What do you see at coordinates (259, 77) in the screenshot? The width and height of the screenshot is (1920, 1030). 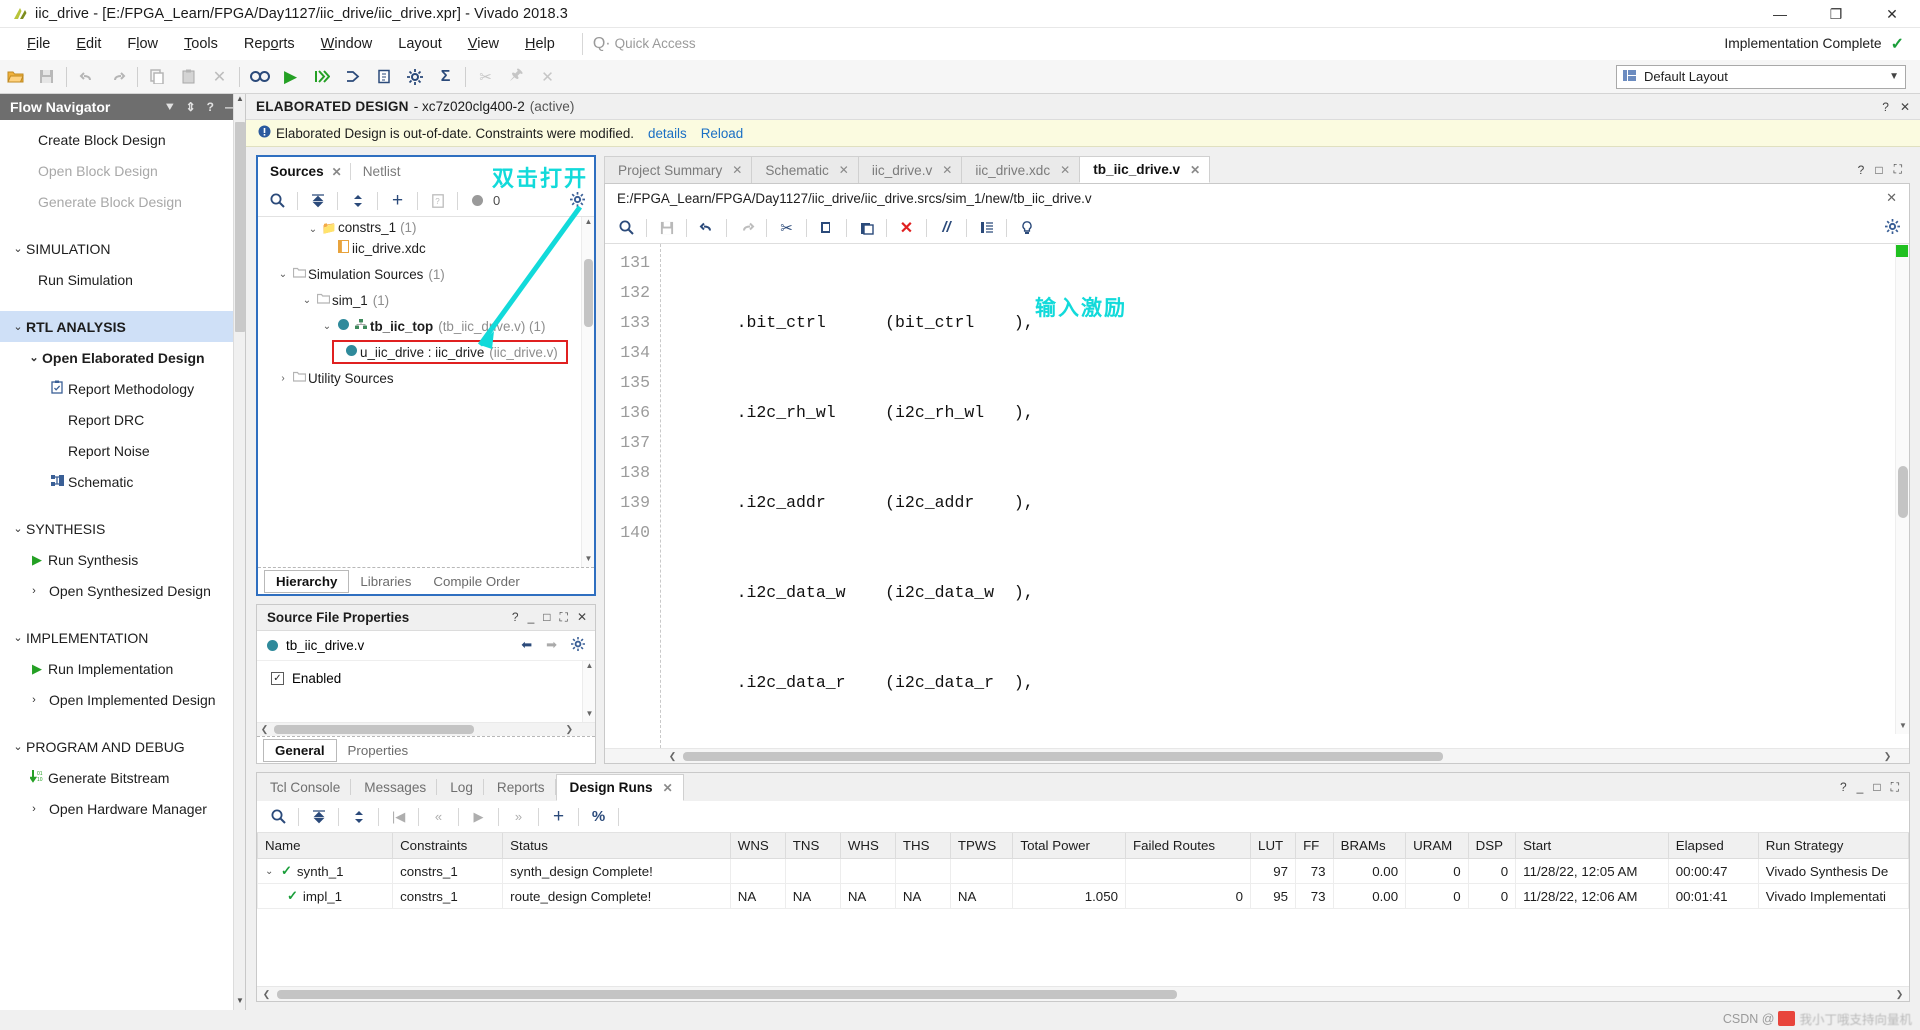 I see `goggles-icon` at bounding box center [259, 77].